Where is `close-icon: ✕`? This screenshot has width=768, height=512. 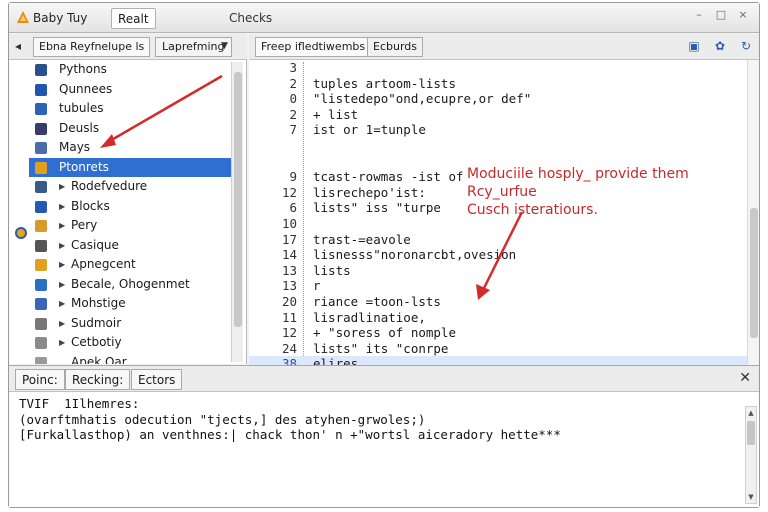
close-icon: ✕ is located at coordinates (745, 378).